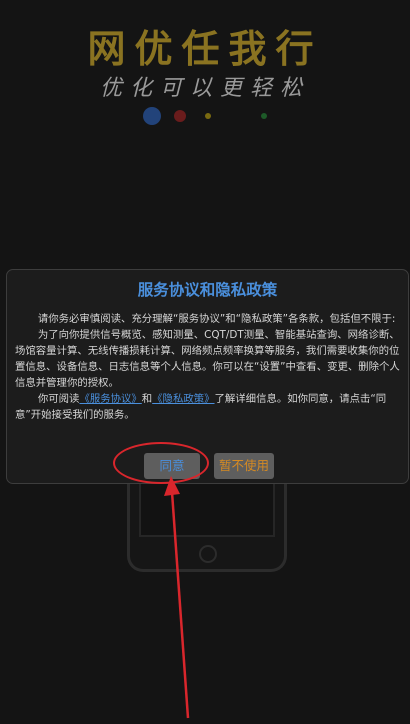 The image size is (410, 724). I want to click on annotation-arrow, so click(177, 597).